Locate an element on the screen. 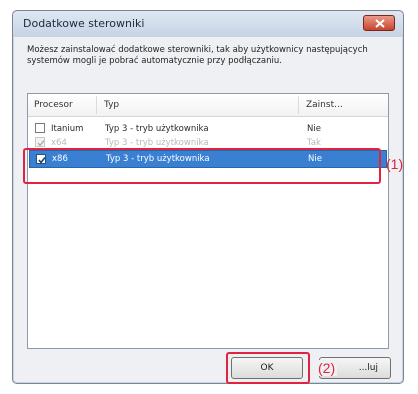  title-bar: Dodatkowe sterowniki is located at coordinates (208, 24).